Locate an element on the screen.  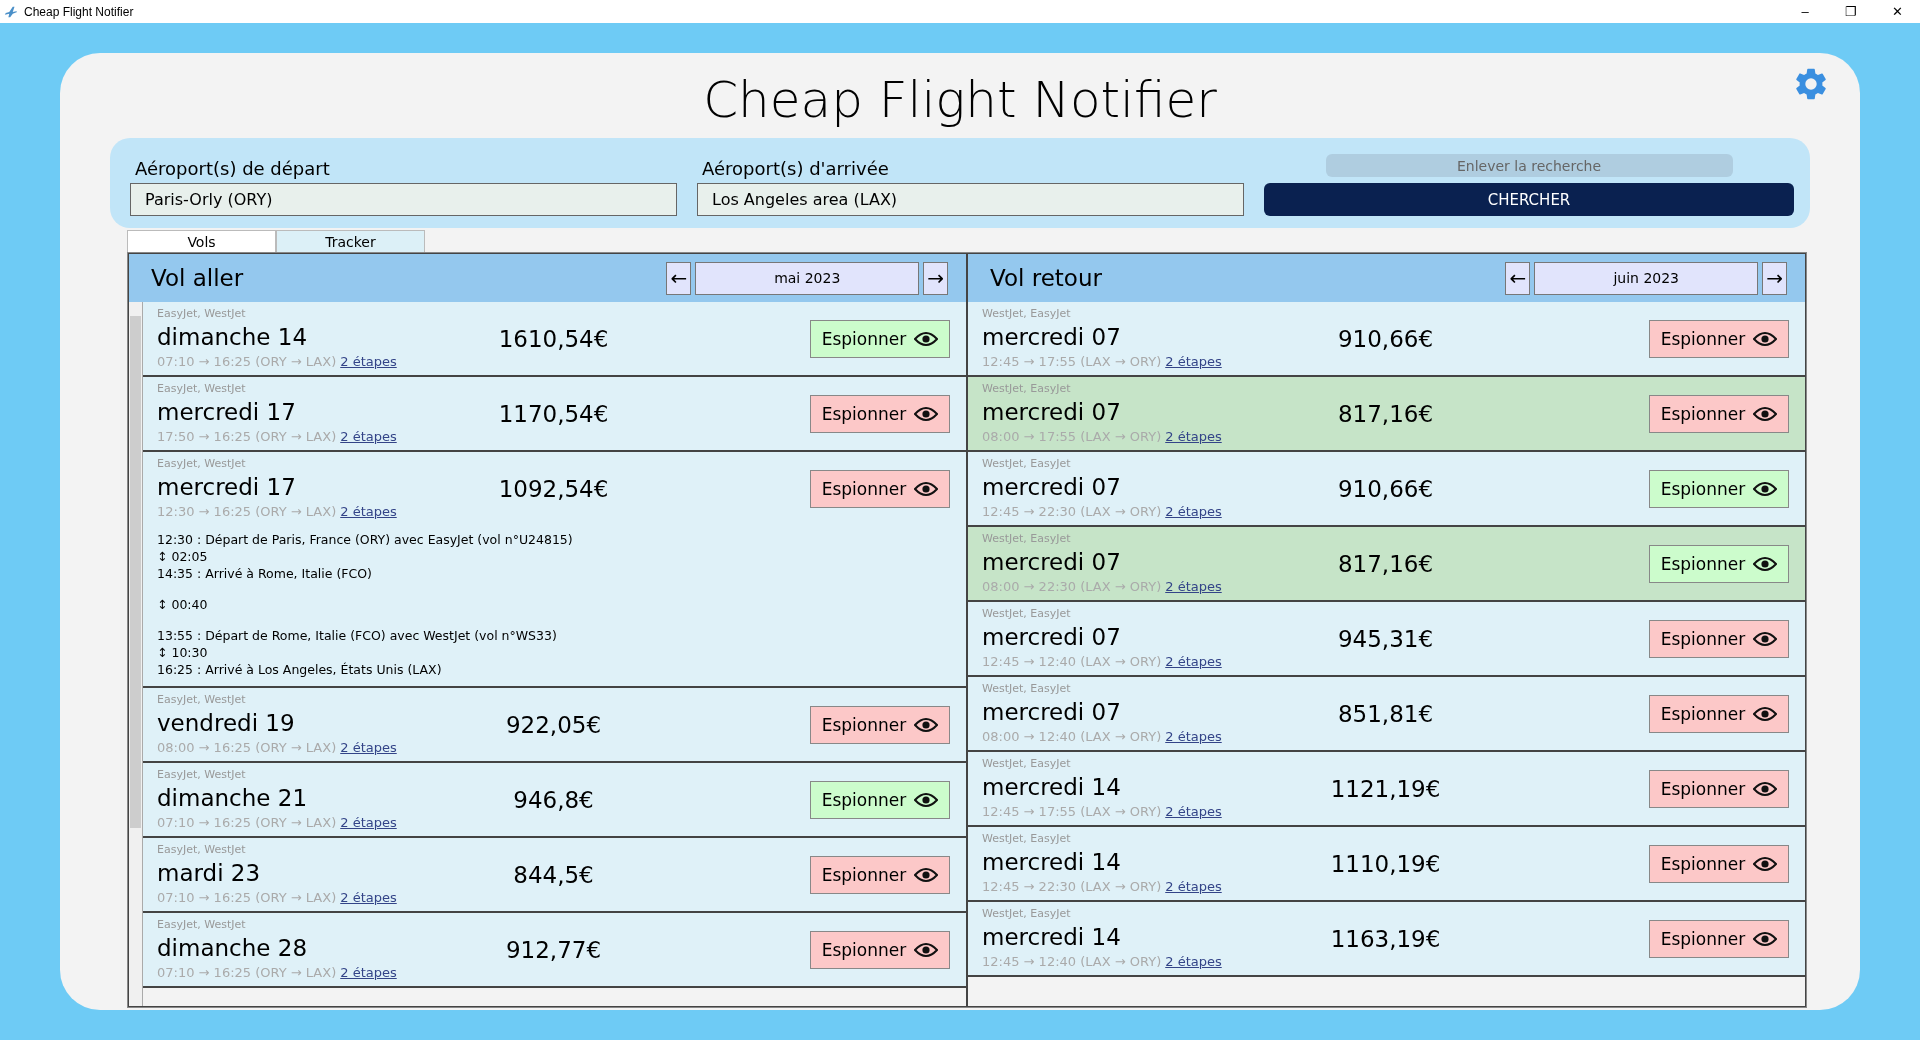
window-control: – is located at coordinates (1805, 11).